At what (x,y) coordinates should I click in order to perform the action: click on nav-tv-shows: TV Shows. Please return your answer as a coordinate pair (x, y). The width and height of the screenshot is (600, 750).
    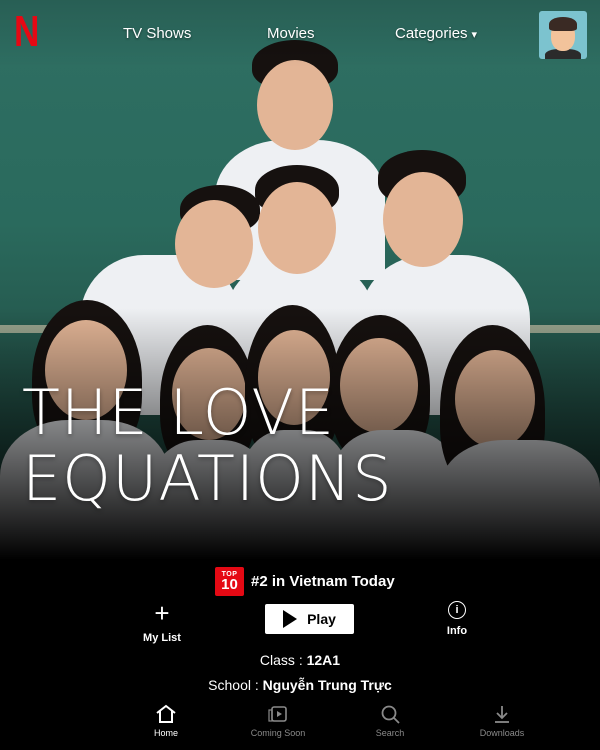
    Looking at the image, I should click on (157, 33).